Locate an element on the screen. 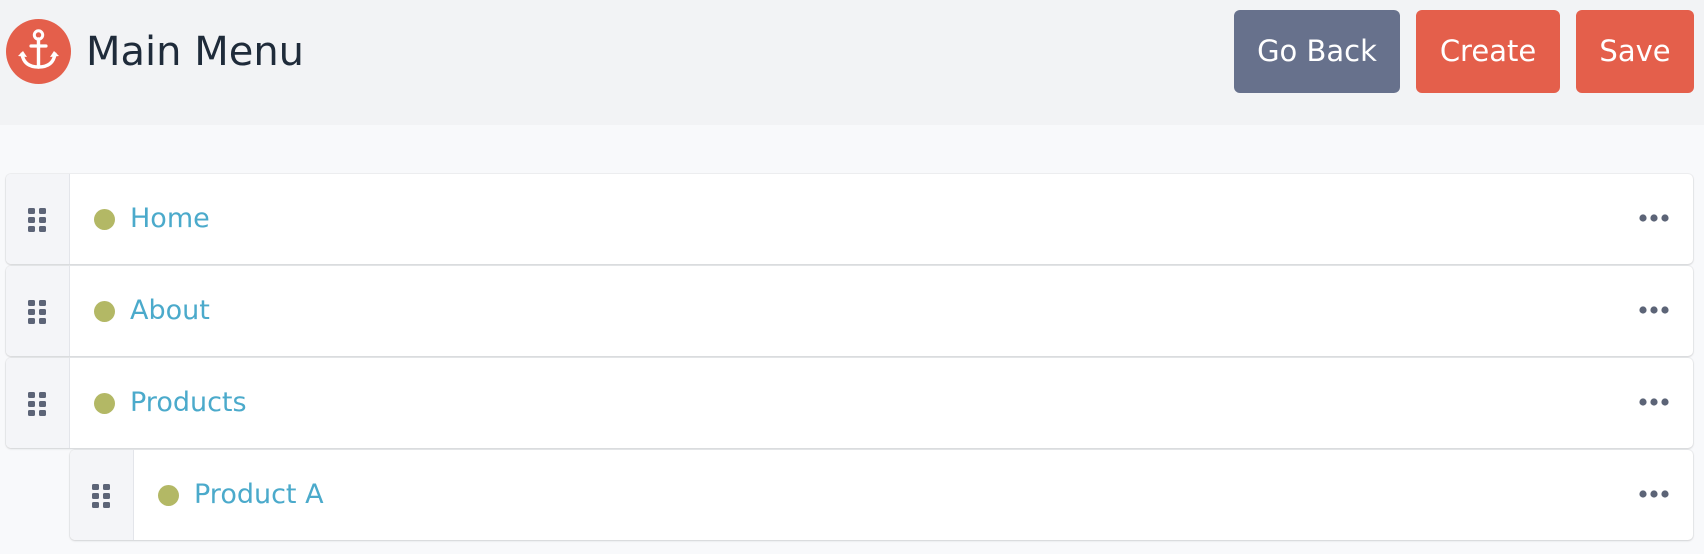 This screenshot has width=1704, height=554. save-button: Save is located at coordinates (1635, 51).